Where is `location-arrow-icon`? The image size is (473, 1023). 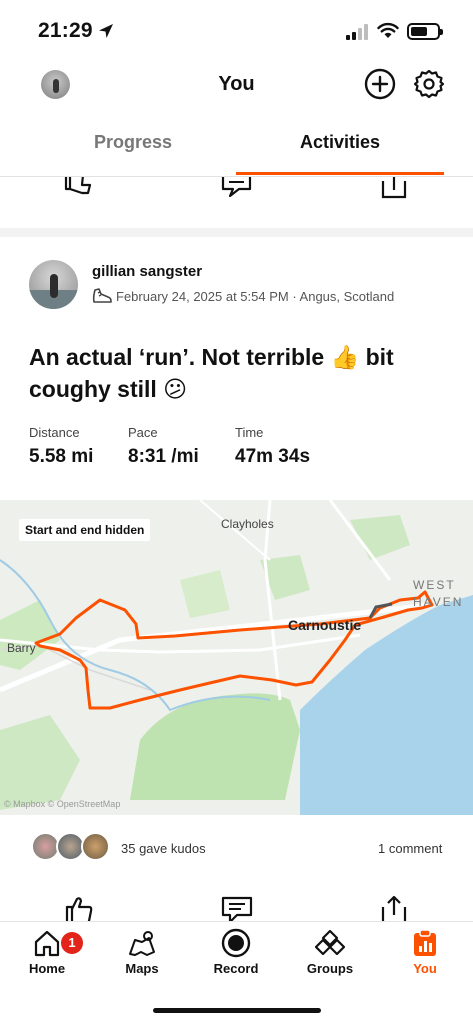 location-arrow-icon is located at coordinates (106, 31).